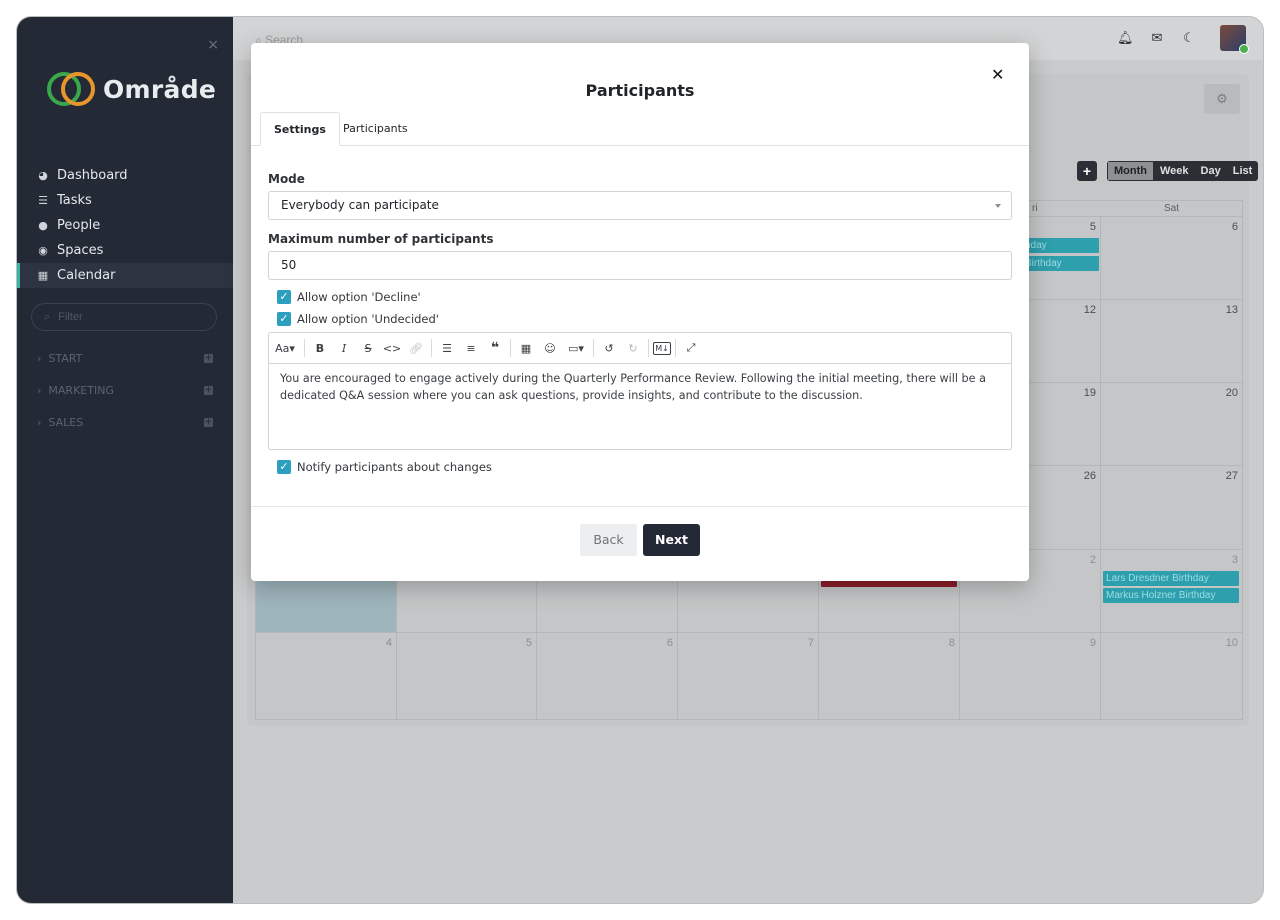 The height and width of the screenshot is (920, 1280). I want to click on calendar-cell: 8, so click(889, 676).